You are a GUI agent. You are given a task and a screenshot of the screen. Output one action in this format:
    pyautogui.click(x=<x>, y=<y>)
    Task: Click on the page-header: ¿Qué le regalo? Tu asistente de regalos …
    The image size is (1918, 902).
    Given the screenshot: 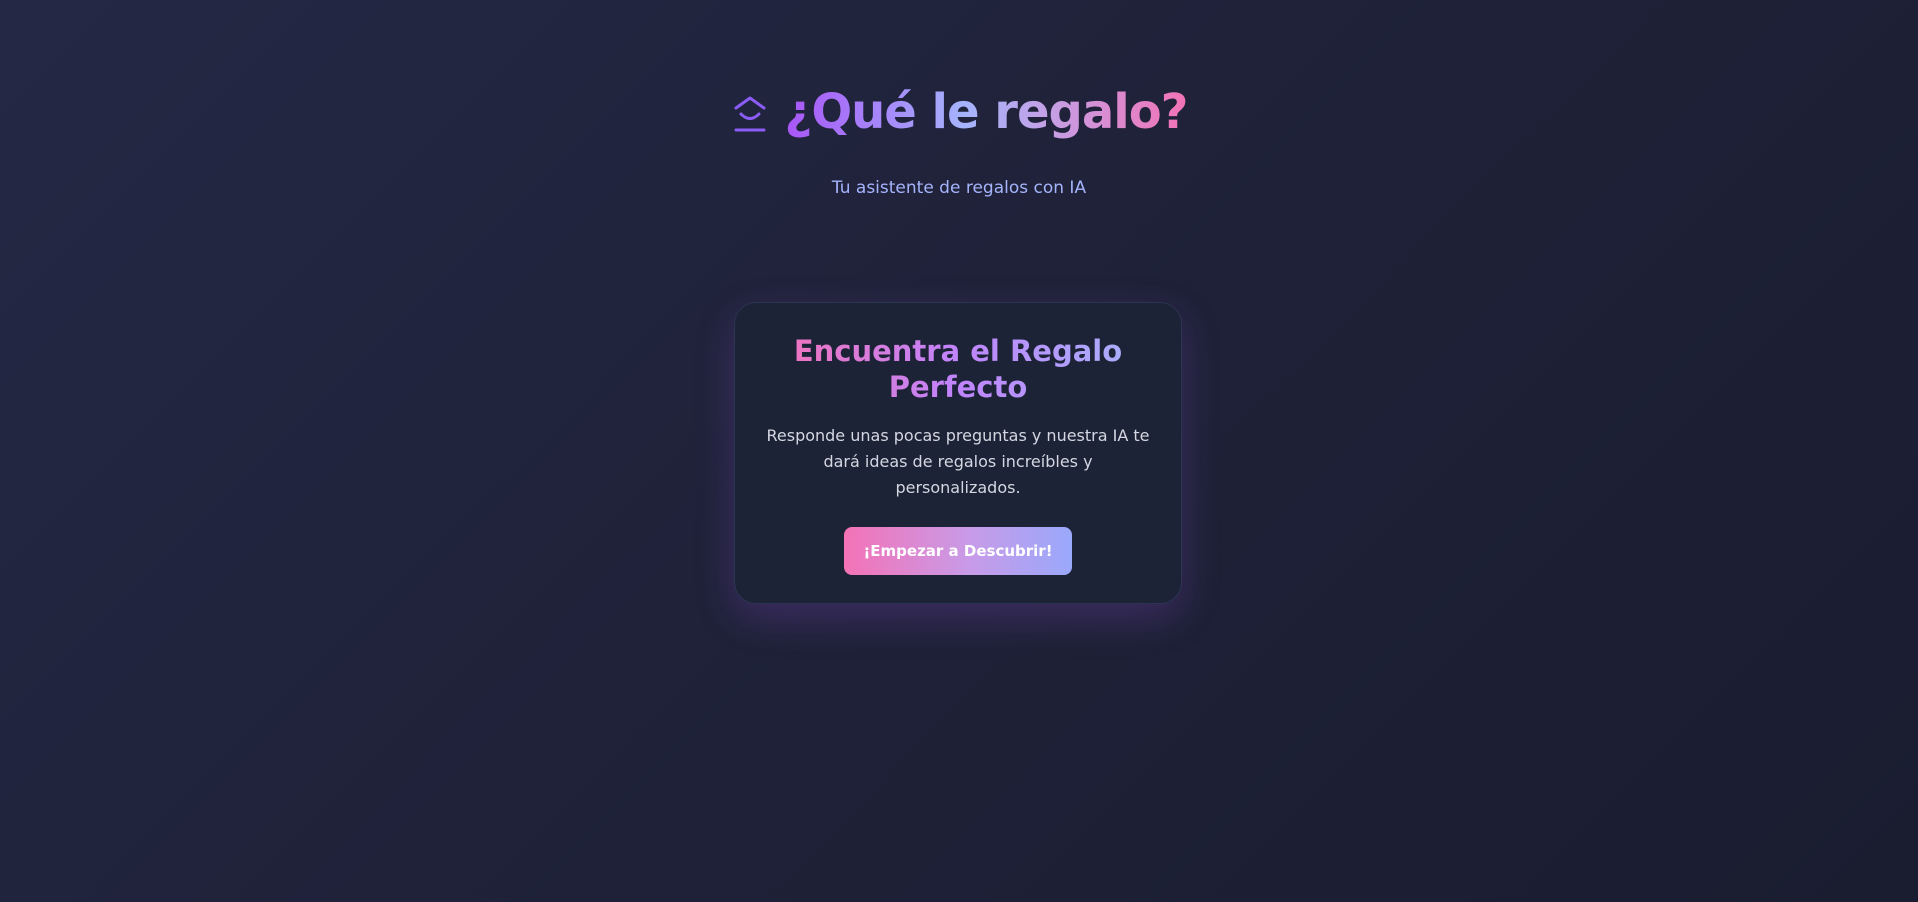 What is the action you would take?
    pyautogui.click(x=959, y=139)
    